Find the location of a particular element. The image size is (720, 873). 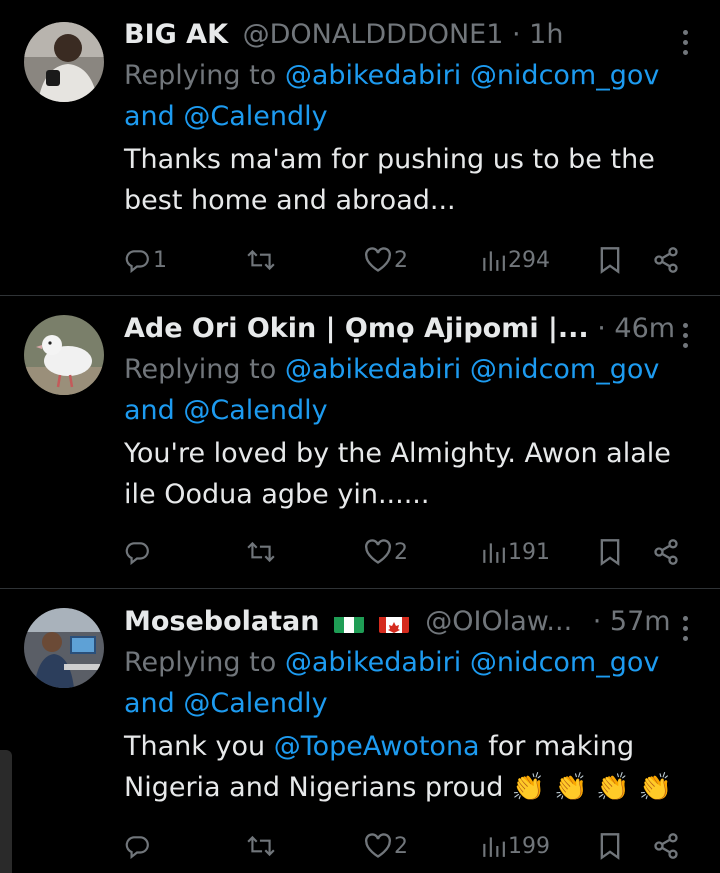

clapping-hands-emoji: 👏 👏 👏 👏 is located at coordinates (592, 787).